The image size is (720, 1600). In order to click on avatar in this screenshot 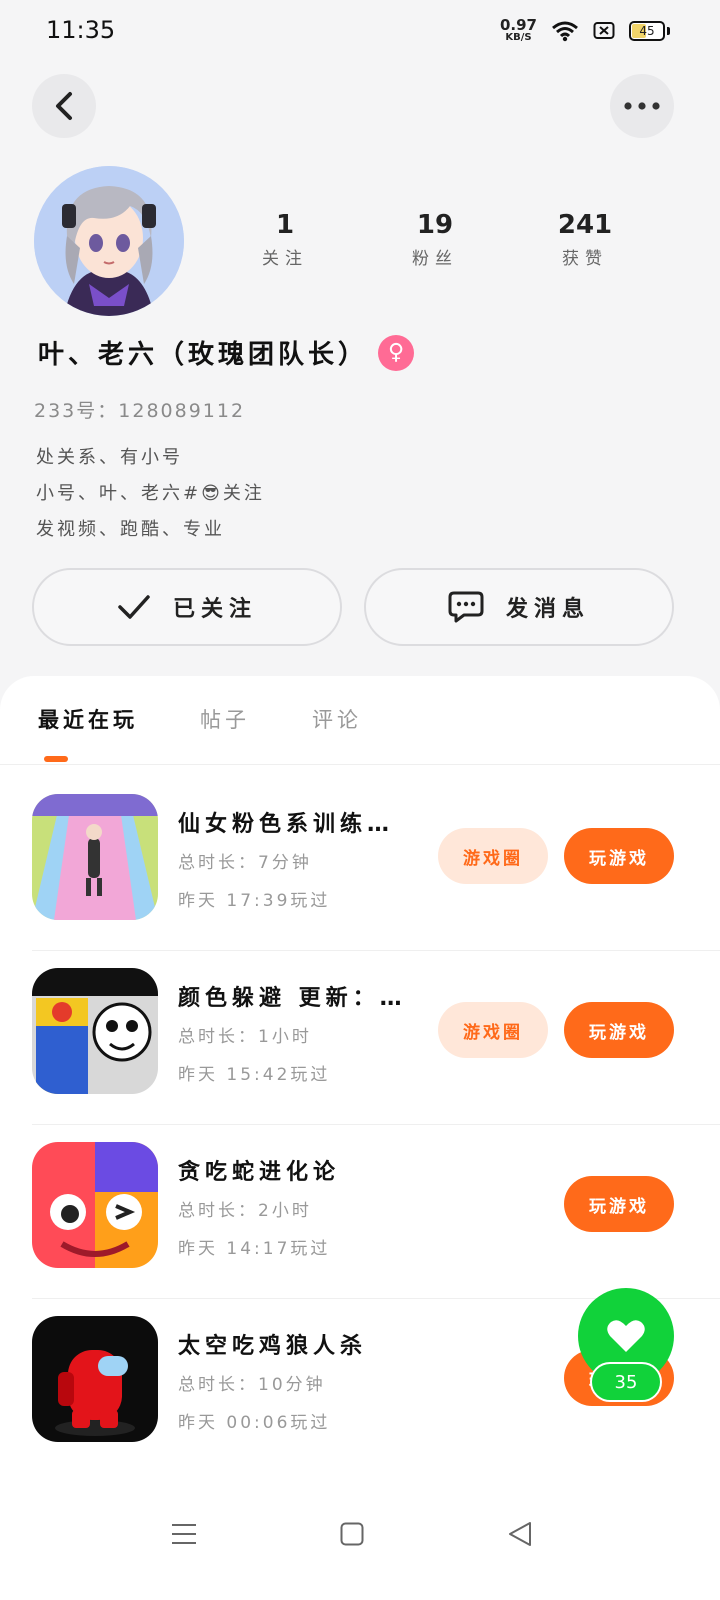, I will do `click(109, 241)`.